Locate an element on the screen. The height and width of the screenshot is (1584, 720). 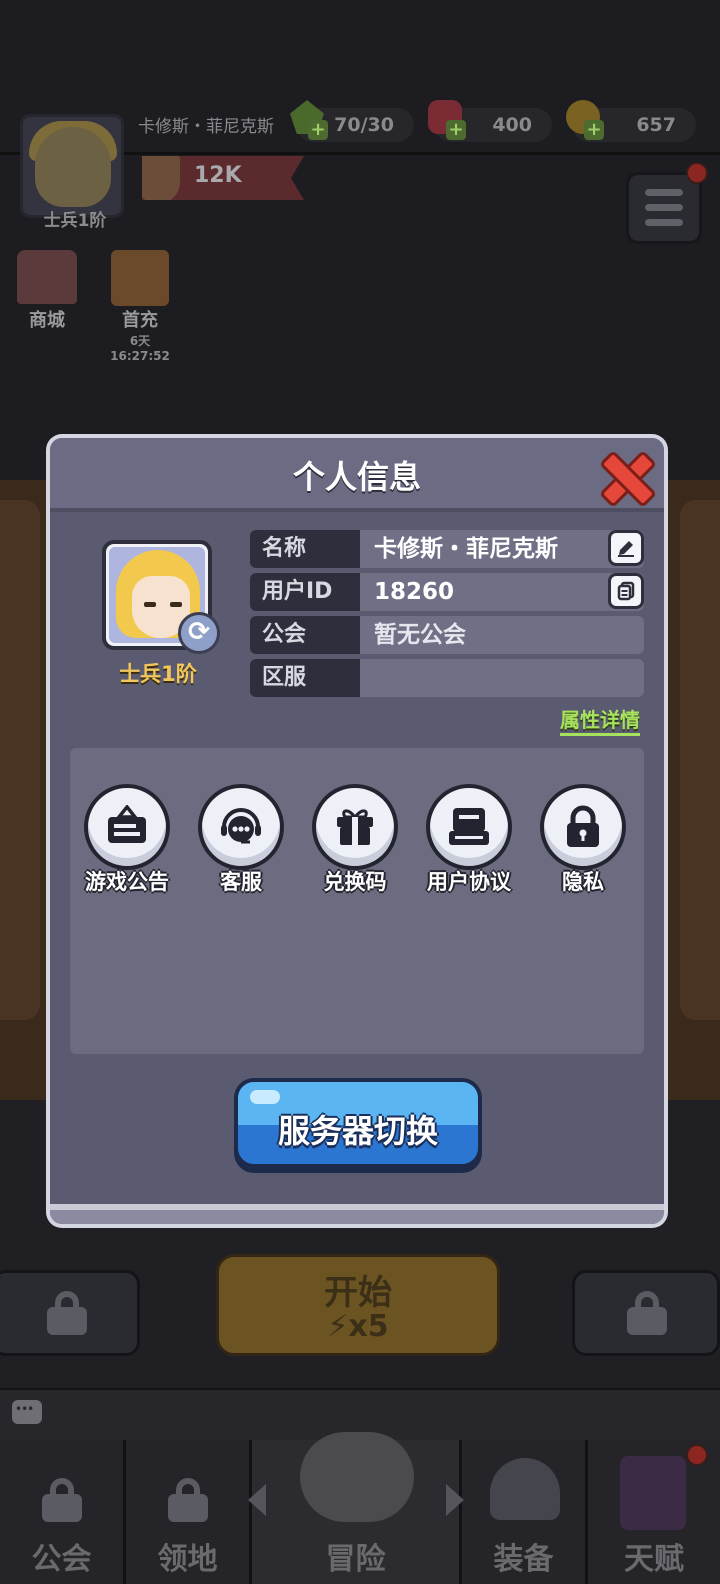
change-avatar-button: ⟳ is located at coordinates (199, 633).